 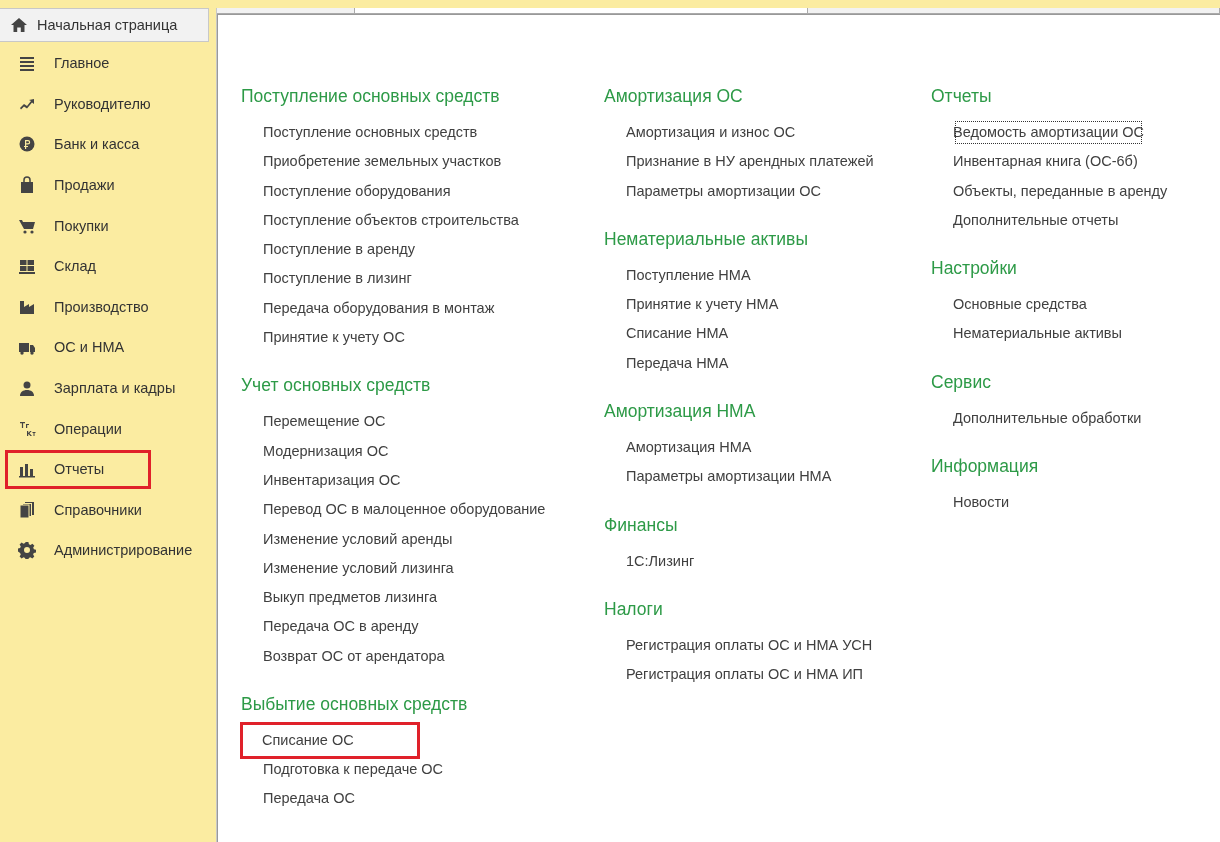 I want to click on command-link: Возврат ОС от арендатора, so click(x=354, y=656).